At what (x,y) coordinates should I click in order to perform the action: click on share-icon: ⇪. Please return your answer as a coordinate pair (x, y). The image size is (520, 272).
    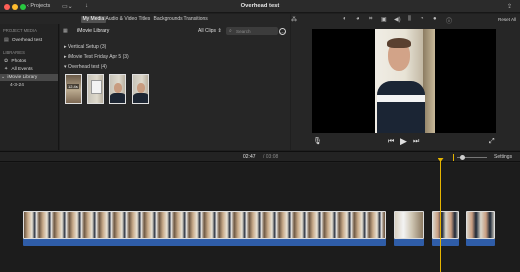
    Looking at the image, I should click on (509, 6).